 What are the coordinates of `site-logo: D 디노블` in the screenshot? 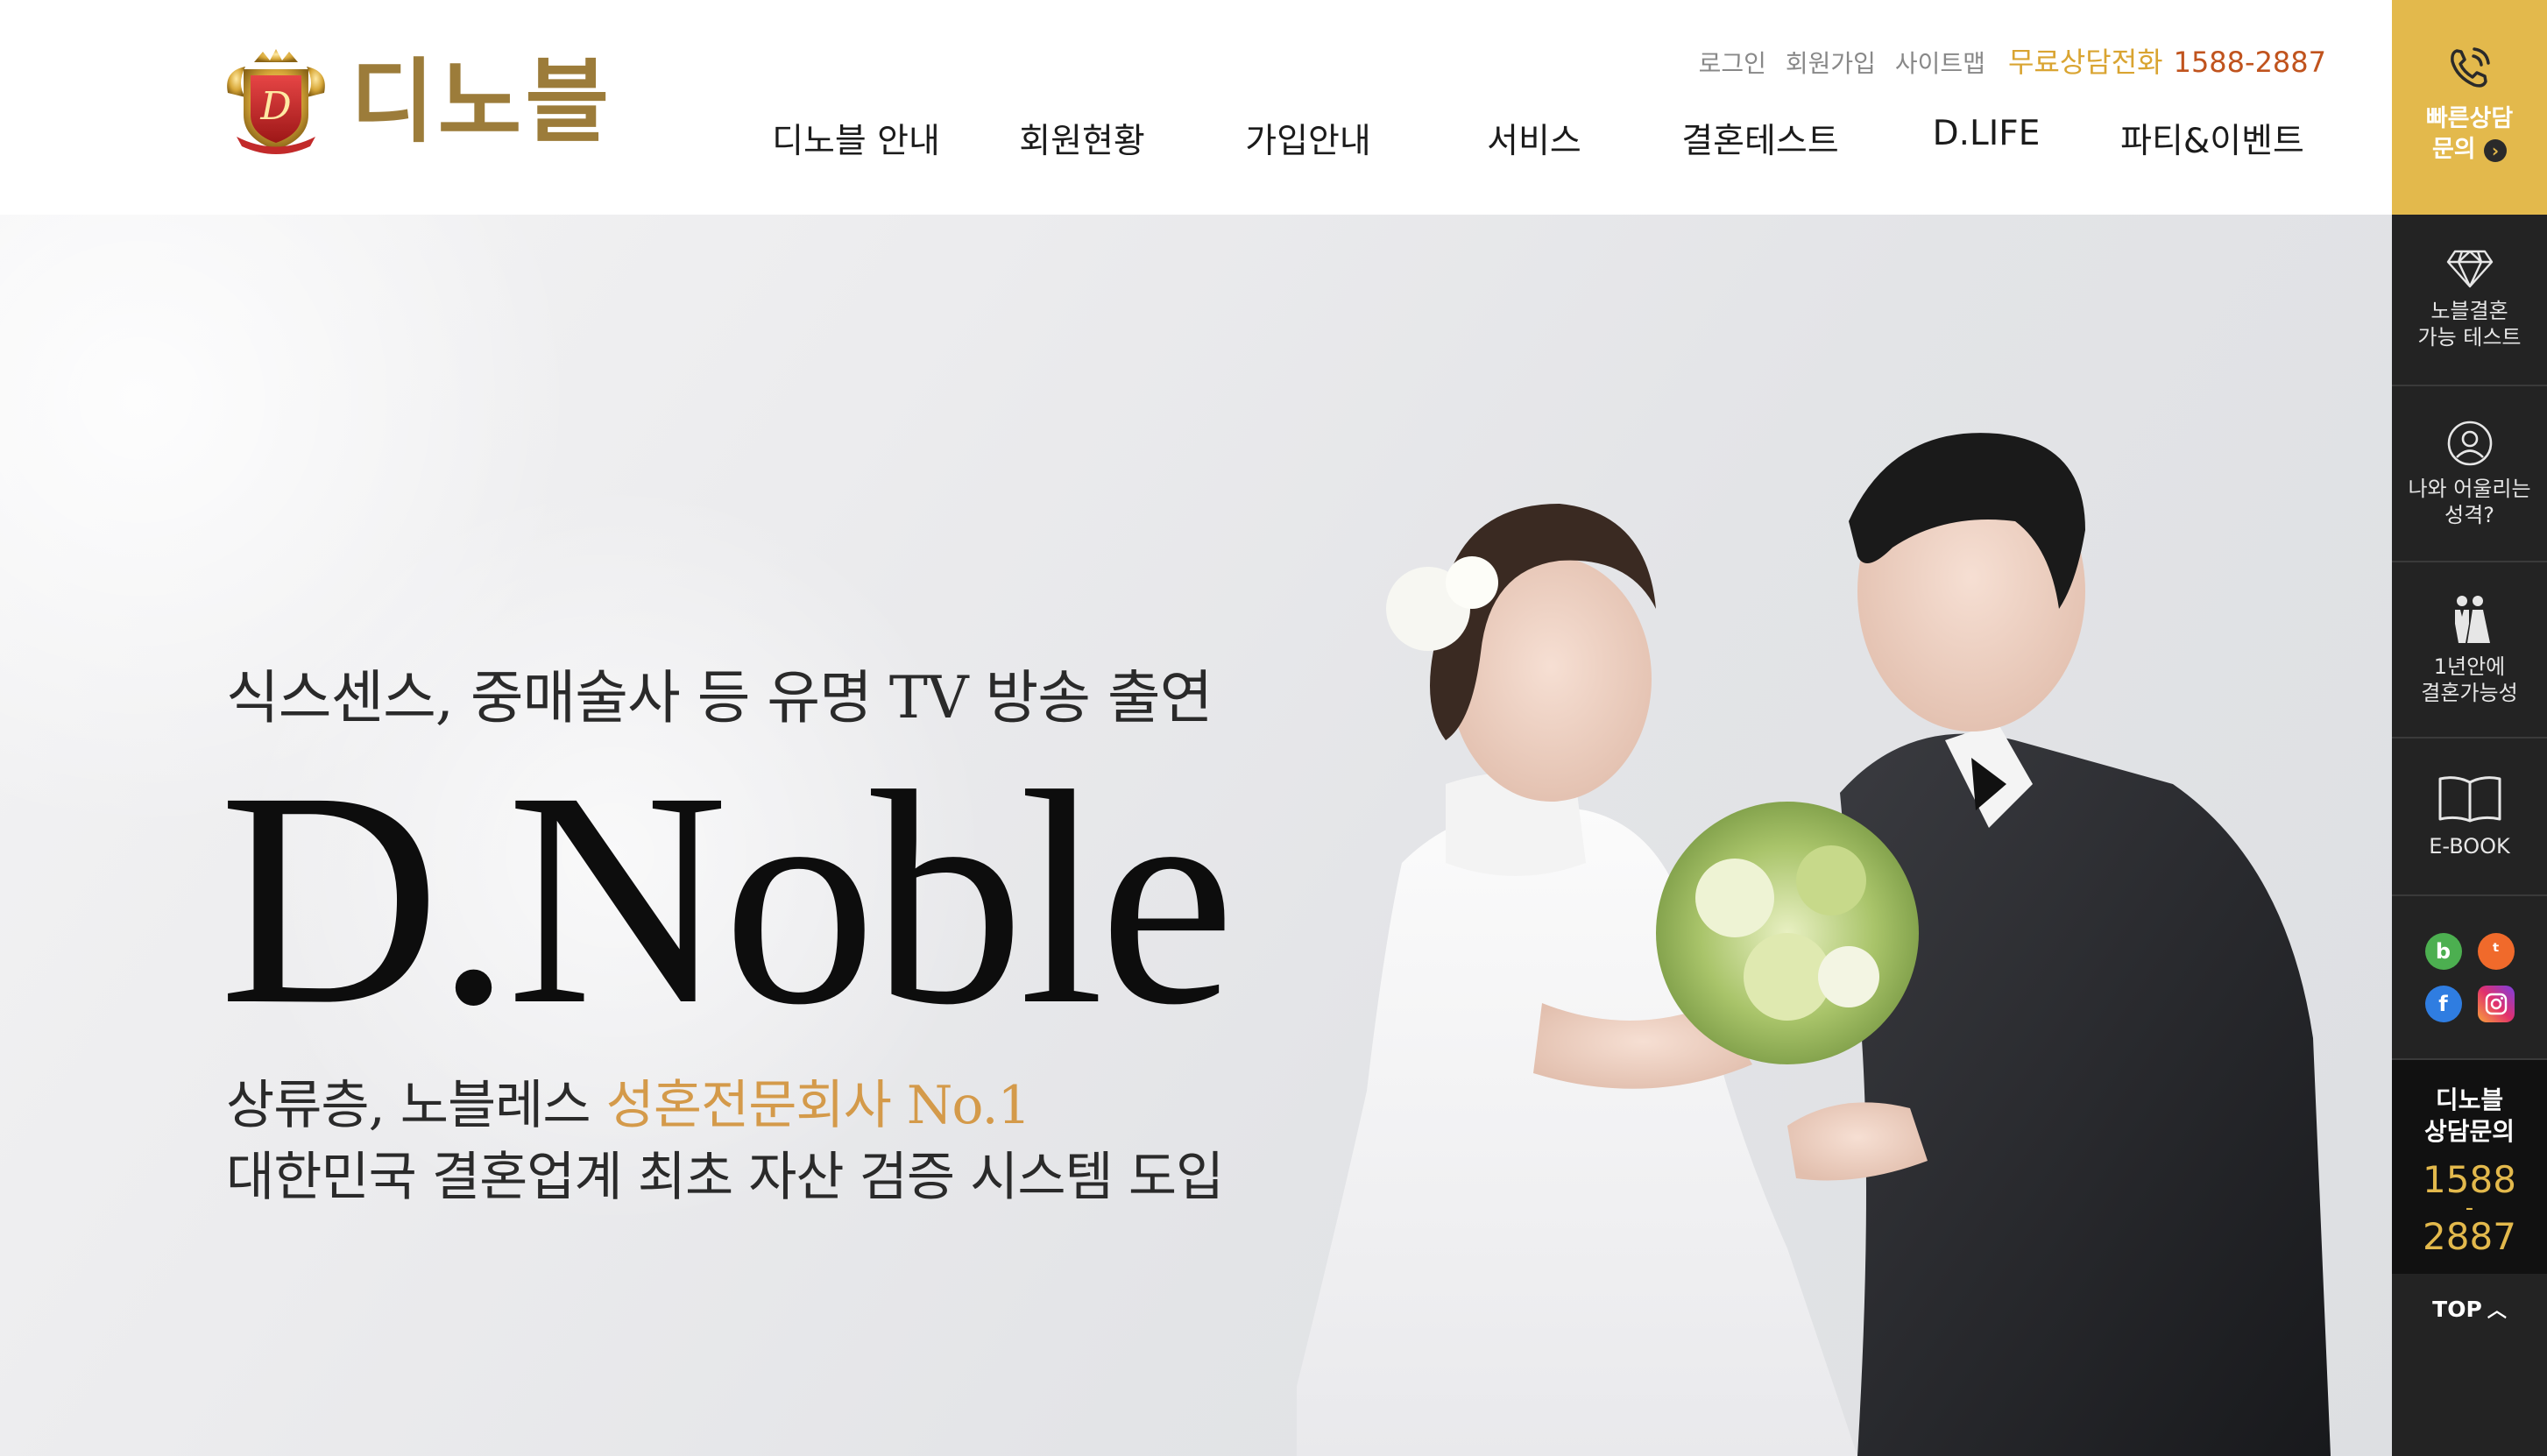 It's located at (415, 101).